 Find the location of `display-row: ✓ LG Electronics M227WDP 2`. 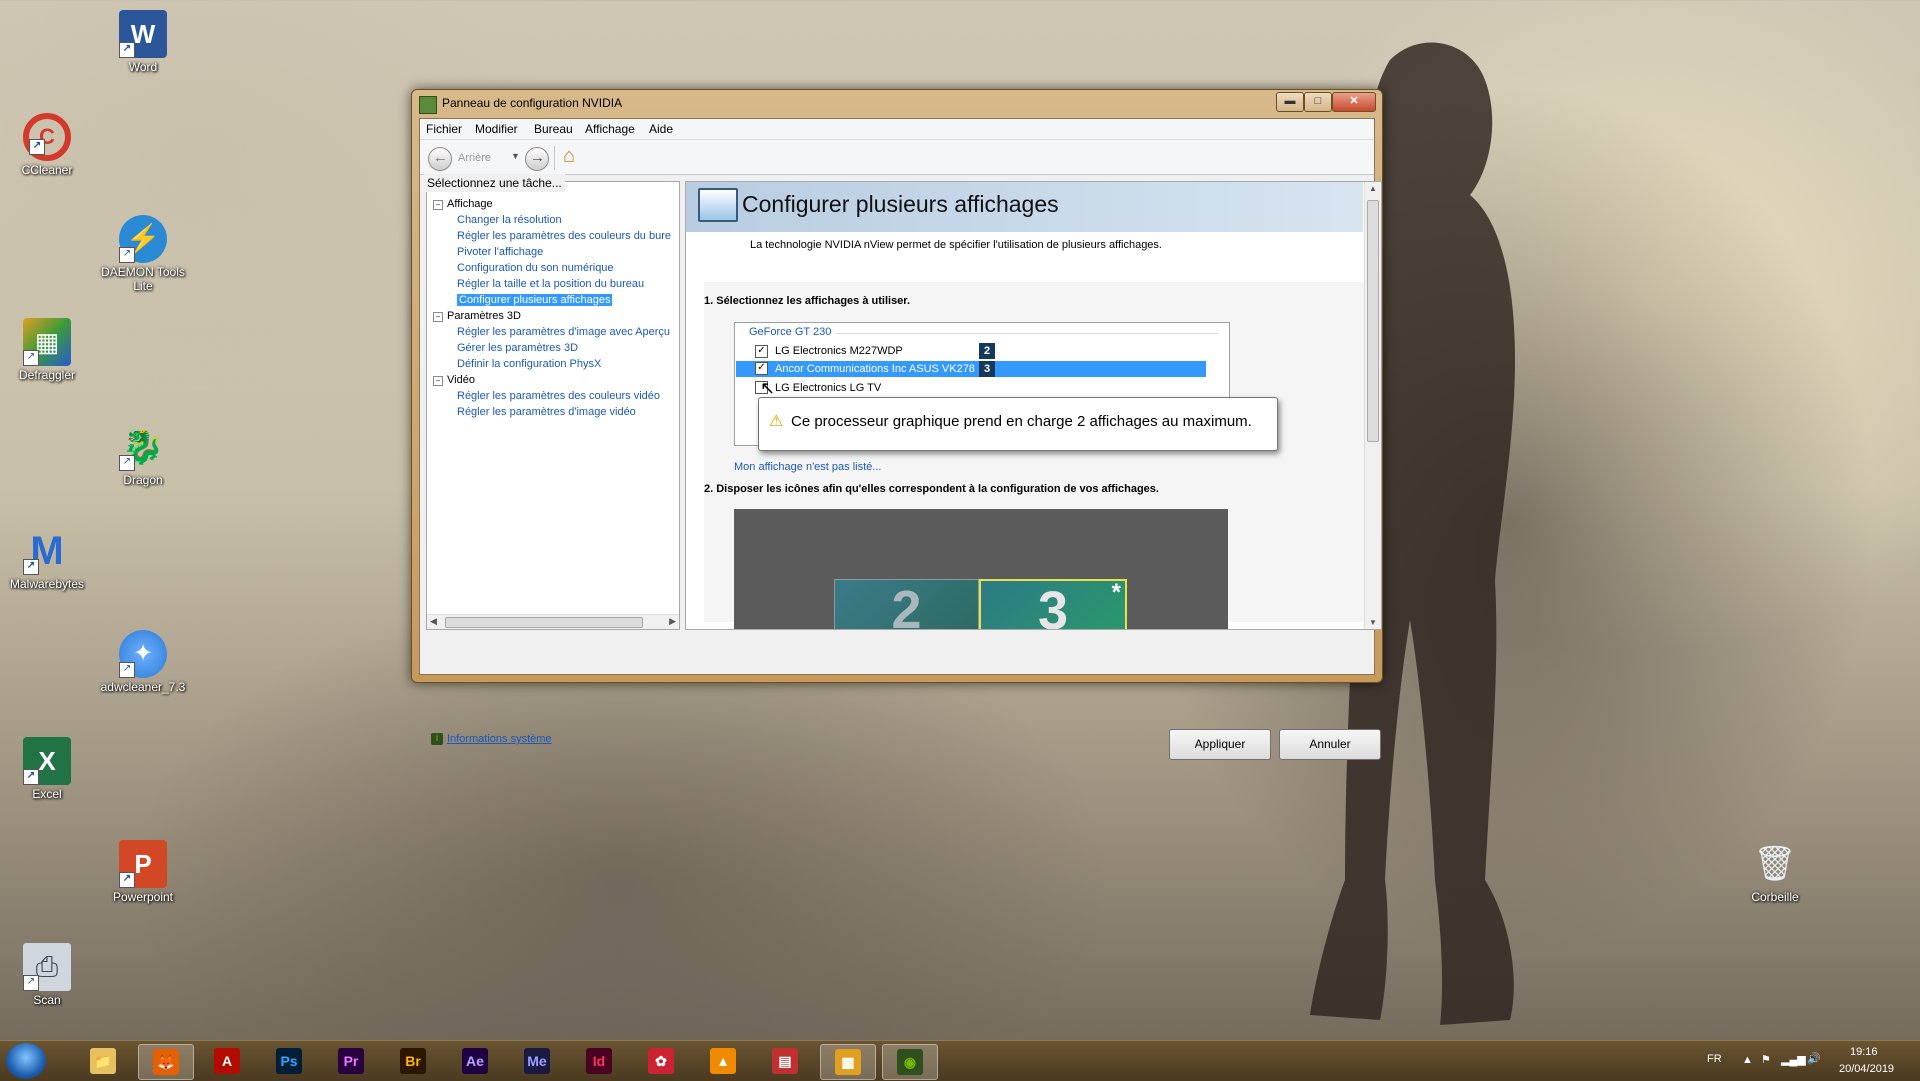

display-row: ✓ LG Electronics M227WDP 2 is located at coordinates (970, 351).